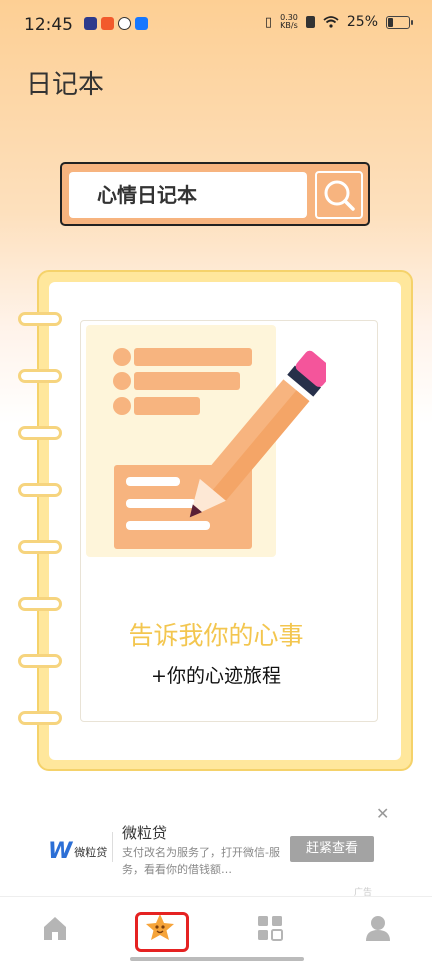  I want to click on ad-divider, so click(112, 847).